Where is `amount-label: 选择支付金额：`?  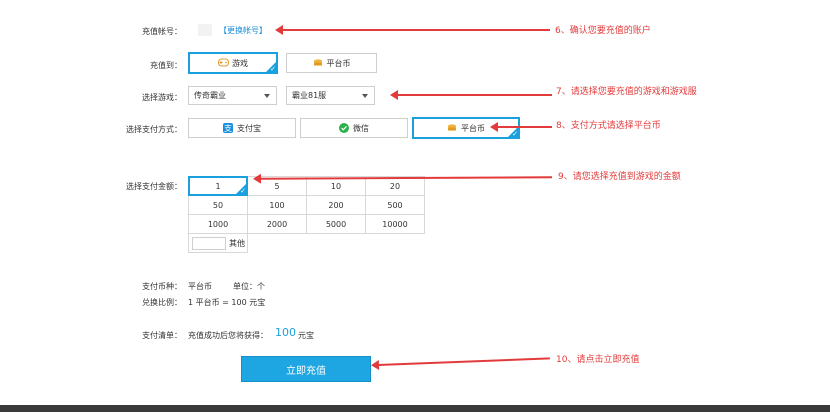
amount-label: 选择支付金额： is located at coordinates (154, 186).